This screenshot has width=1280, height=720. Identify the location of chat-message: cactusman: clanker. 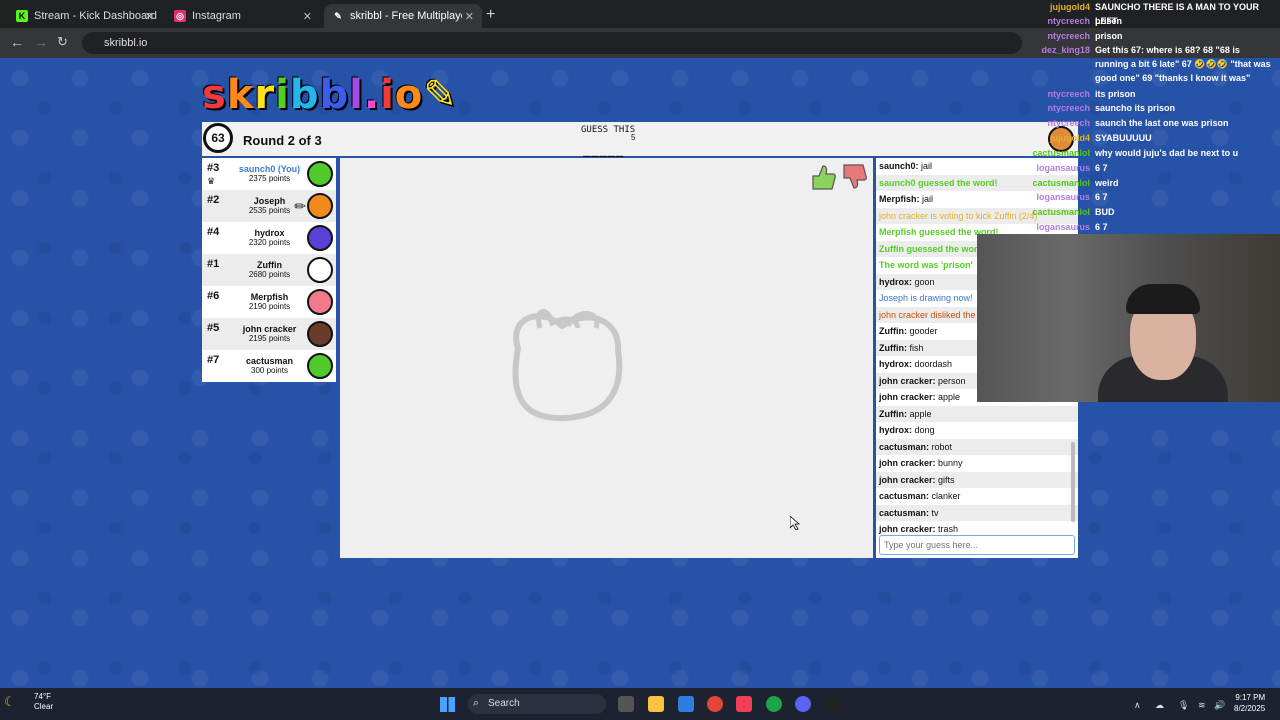
(920, 496).